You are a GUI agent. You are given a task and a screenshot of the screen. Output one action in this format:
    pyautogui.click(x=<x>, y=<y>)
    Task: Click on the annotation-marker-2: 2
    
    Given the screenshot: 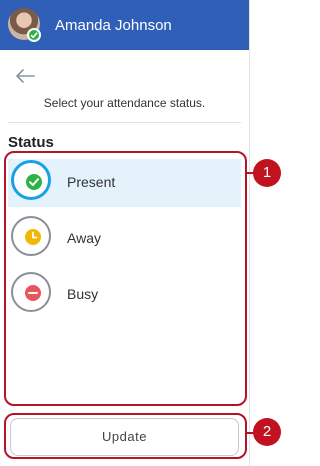 What is the action you would take?
    pyautogui.click(x=267, y=432)
    